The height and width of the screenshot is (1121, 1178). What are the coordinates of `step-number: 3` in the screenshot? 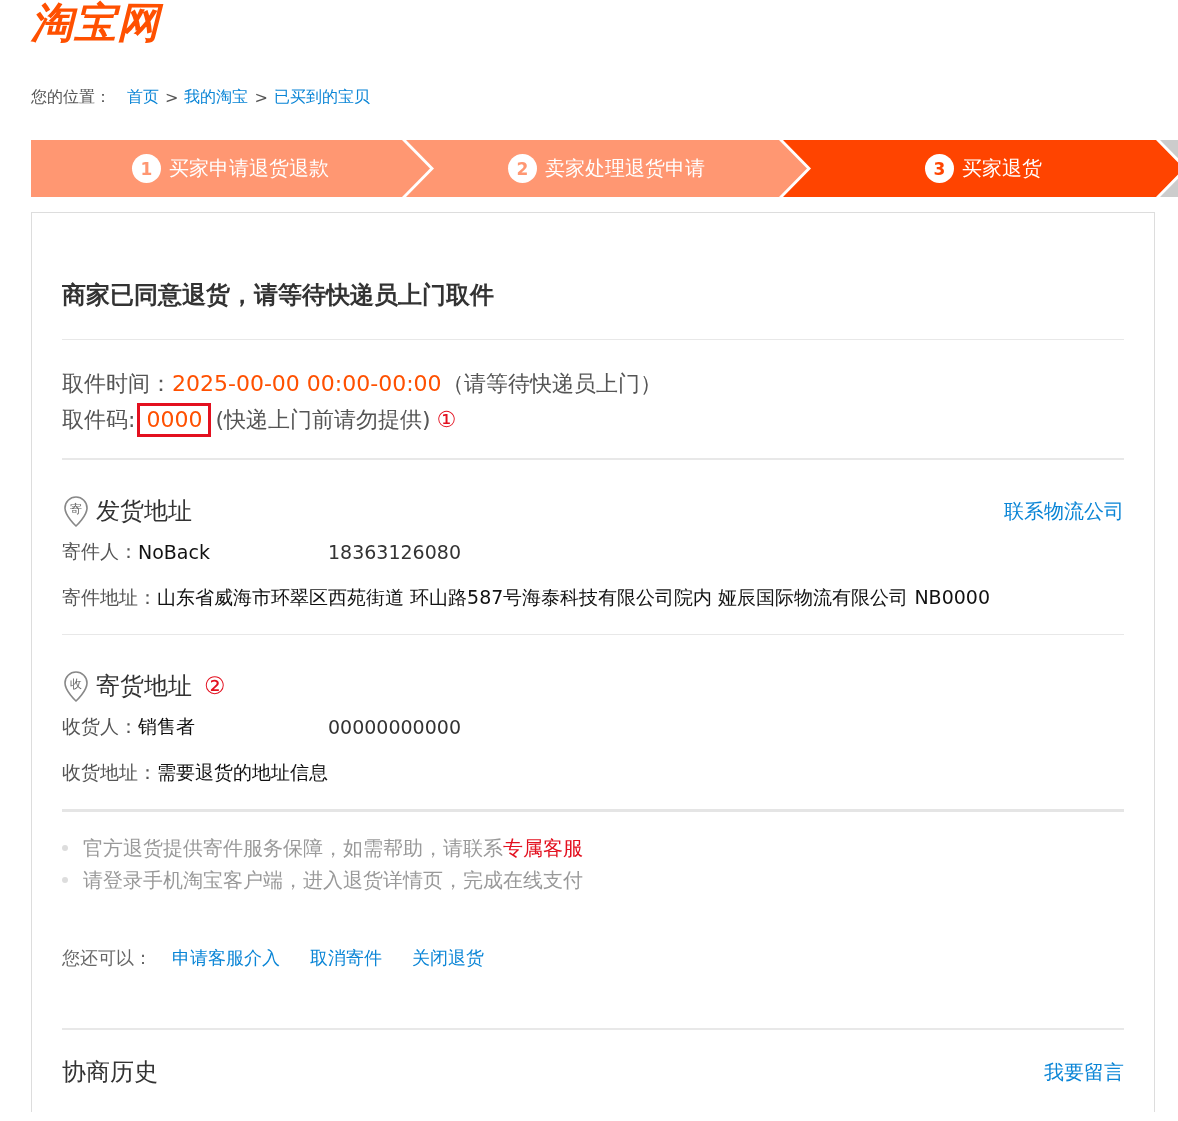 It's located at (939, 168).